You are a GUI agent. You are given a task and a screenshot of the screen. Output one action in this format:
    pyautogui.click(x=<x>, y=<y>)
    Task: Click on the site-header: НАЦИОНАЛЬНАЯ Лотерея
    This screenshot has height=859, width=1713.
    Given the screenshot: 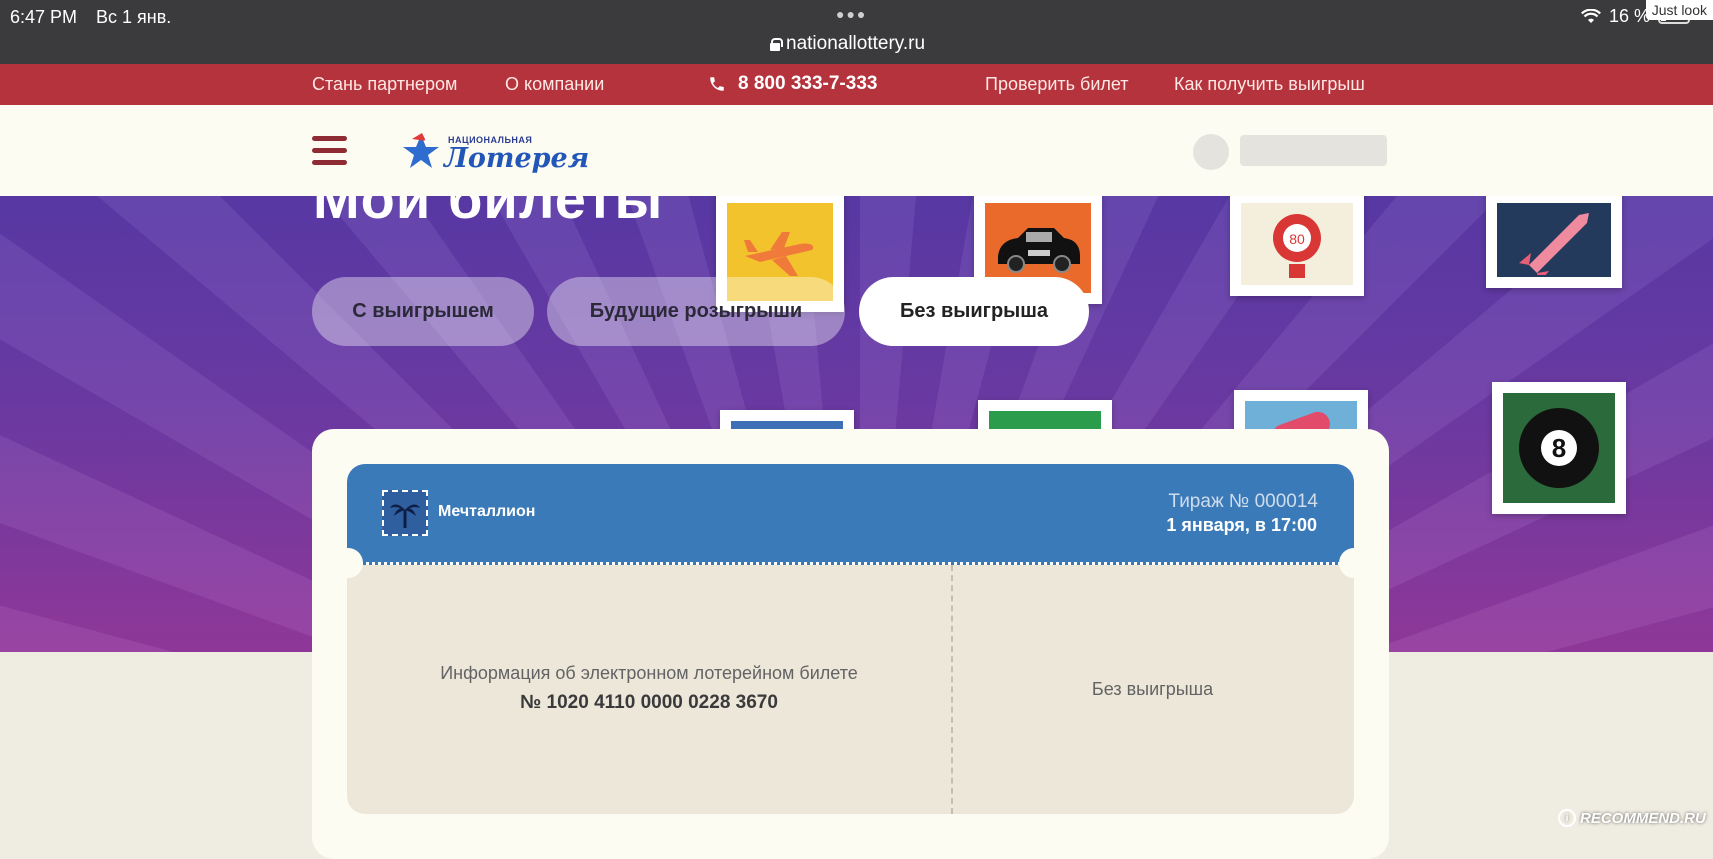 What is the action you would take?
    pyautogui.click(x=856, y=150)
    